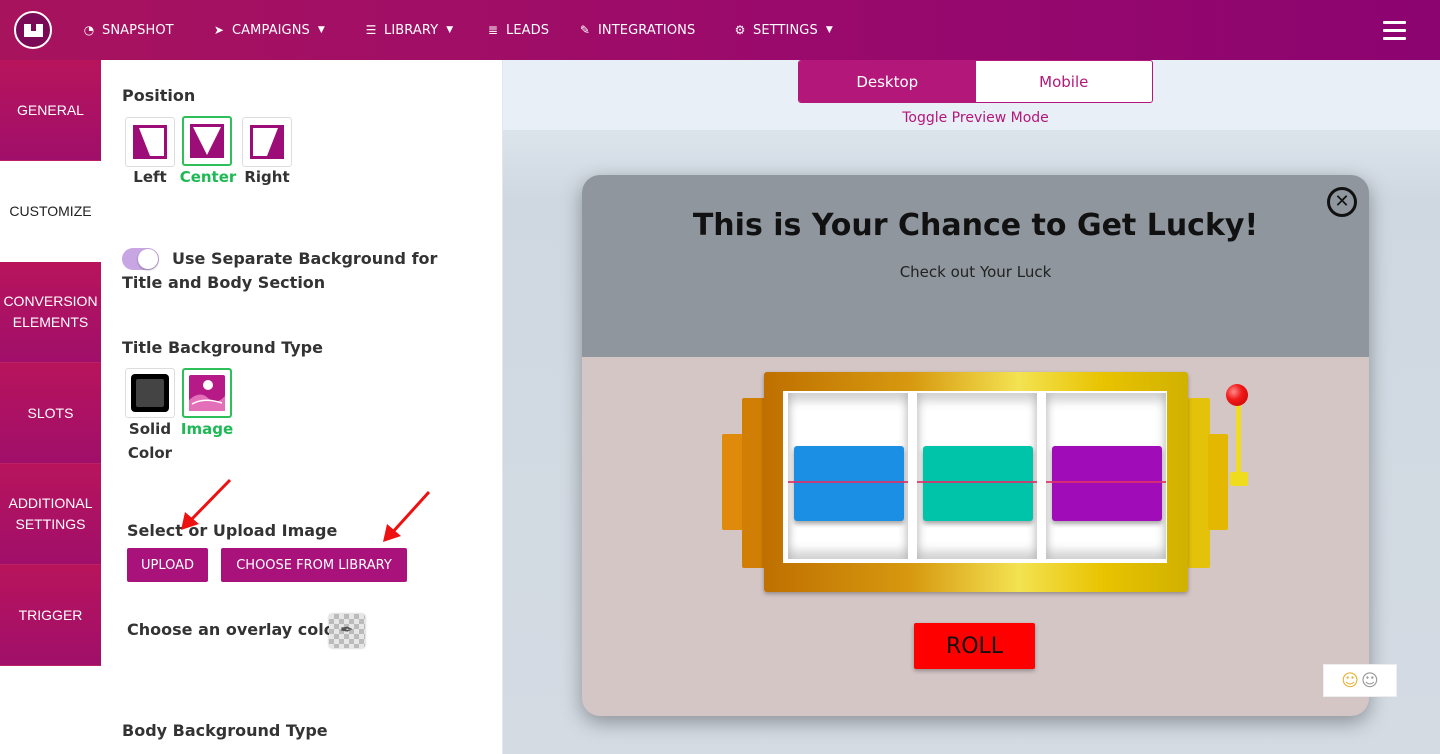  I want to click on nav-library-label: LIBRARY, so click(411, 30).